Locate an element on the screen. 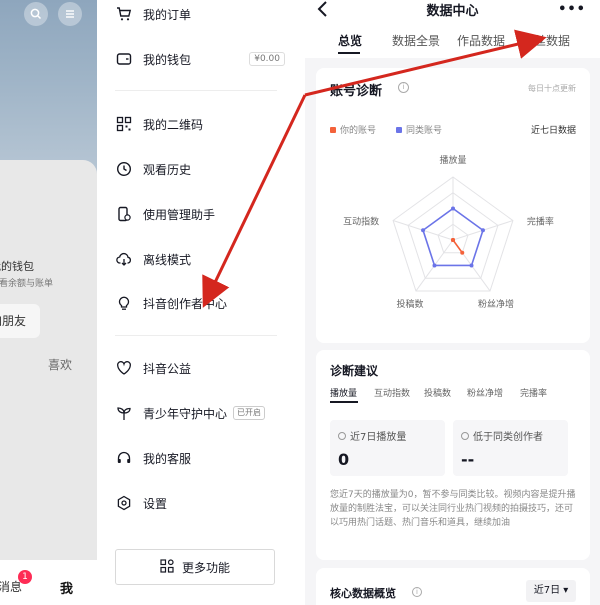  background-header is located at coordinates (48, 87).